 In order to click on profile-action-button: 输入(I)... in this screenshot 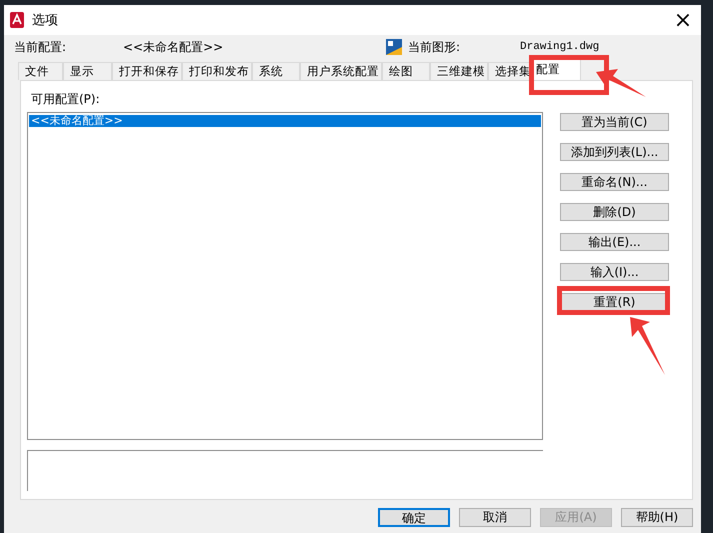, I will do `click(614, 272)`.